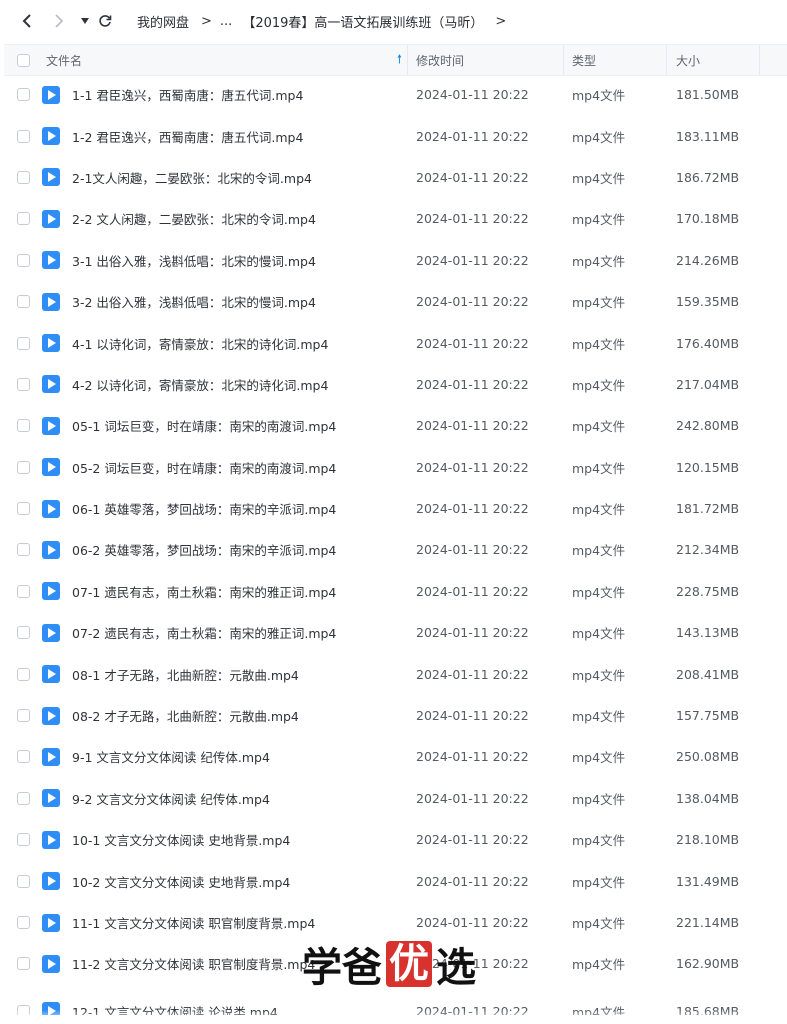 The width and height of the screenshot is (787, 1024). What do you see at coordinates (187, 135) in the screenshot?
I see `file-name: 1-2 君臣逸兴，西蜀南唐：唐五代词.mp4` at bounding box center [187, 135].